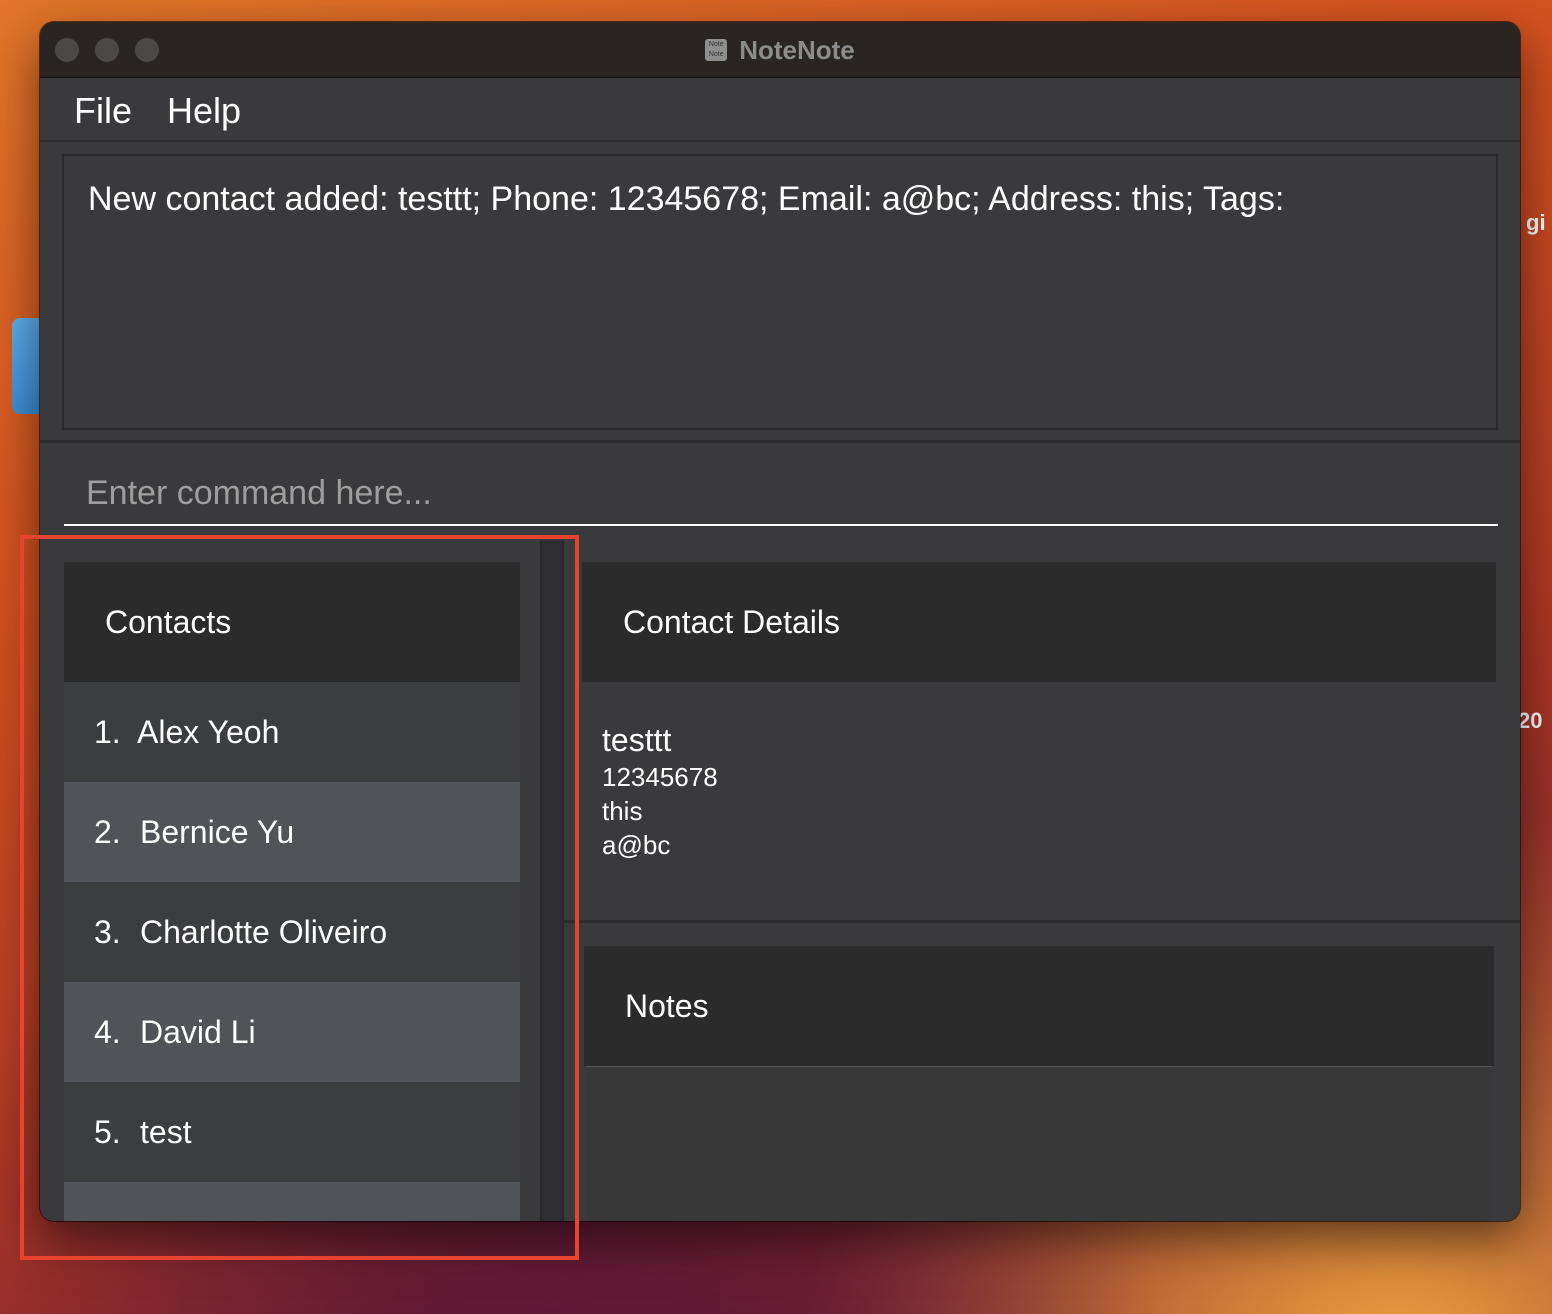 The width and height of the screenshot is (1552, 1314). Describe the element at coordinates (781, 494) in the screenshot. I see `command-input` at that location.